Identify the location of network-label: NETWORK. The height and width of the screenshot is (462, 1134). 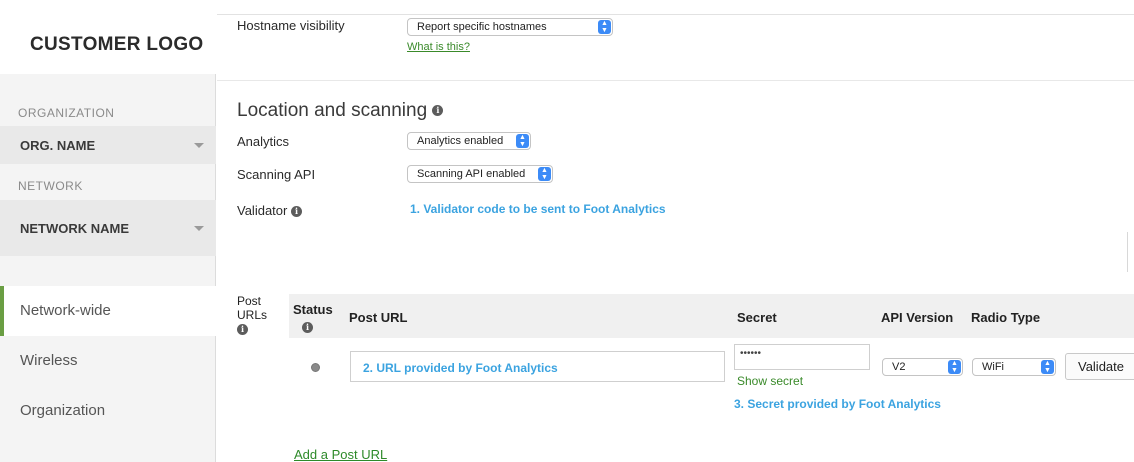
(50, 186).